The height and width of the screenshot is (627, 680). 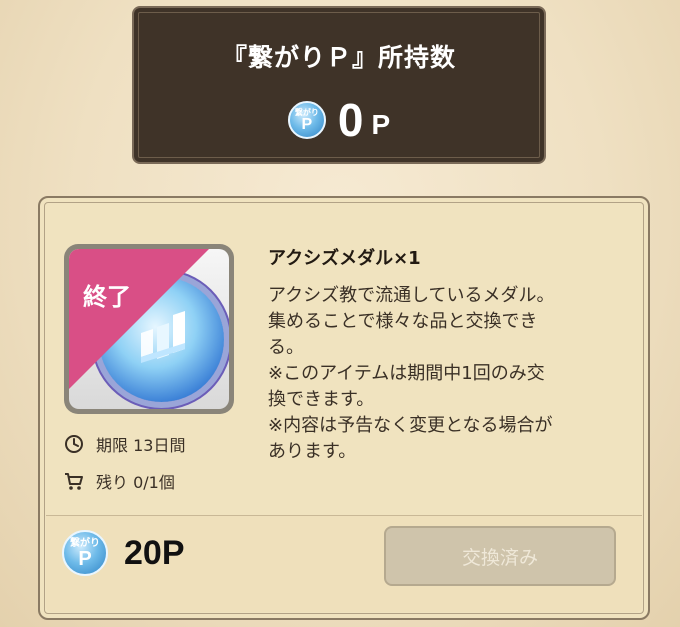 I want to click on points-coin-icon: 繋がり P, so click(x=306, y=120).